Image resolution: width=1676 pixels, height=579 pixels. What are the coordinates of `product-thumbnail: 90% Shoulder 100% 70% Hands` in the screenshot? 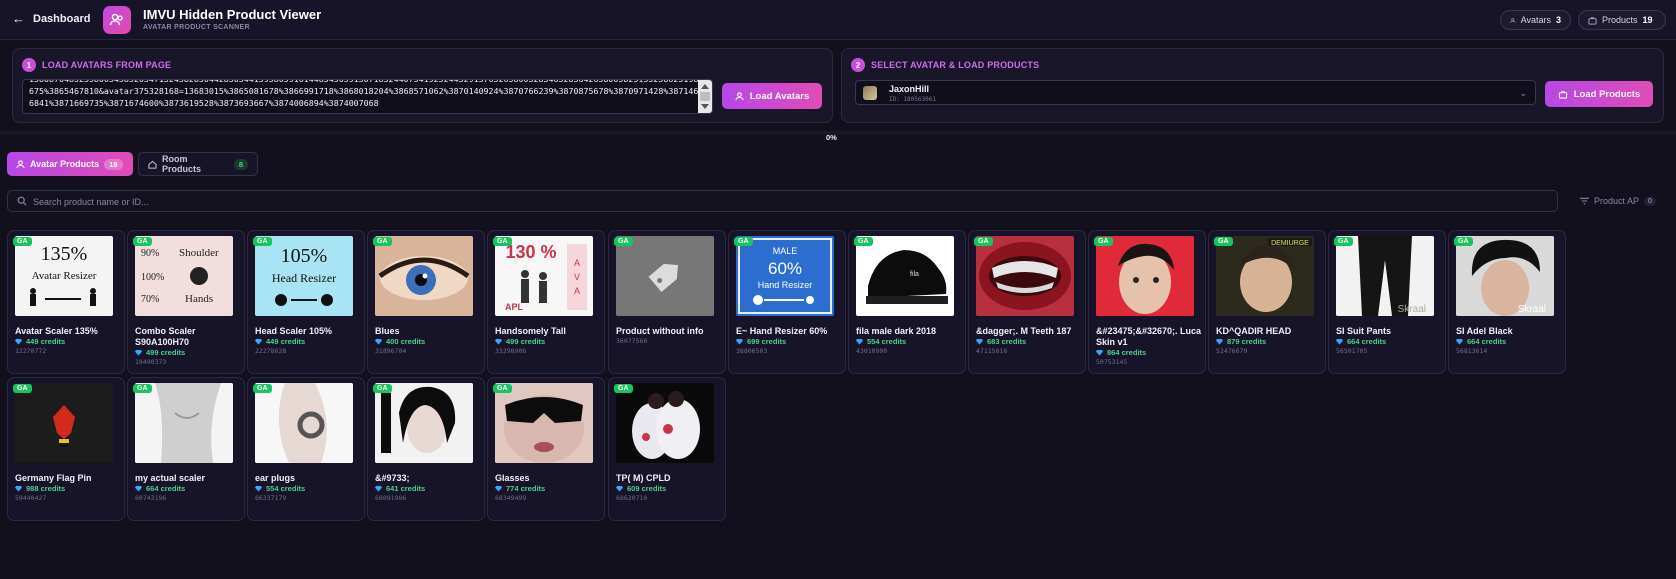 It's located at (184, 276).